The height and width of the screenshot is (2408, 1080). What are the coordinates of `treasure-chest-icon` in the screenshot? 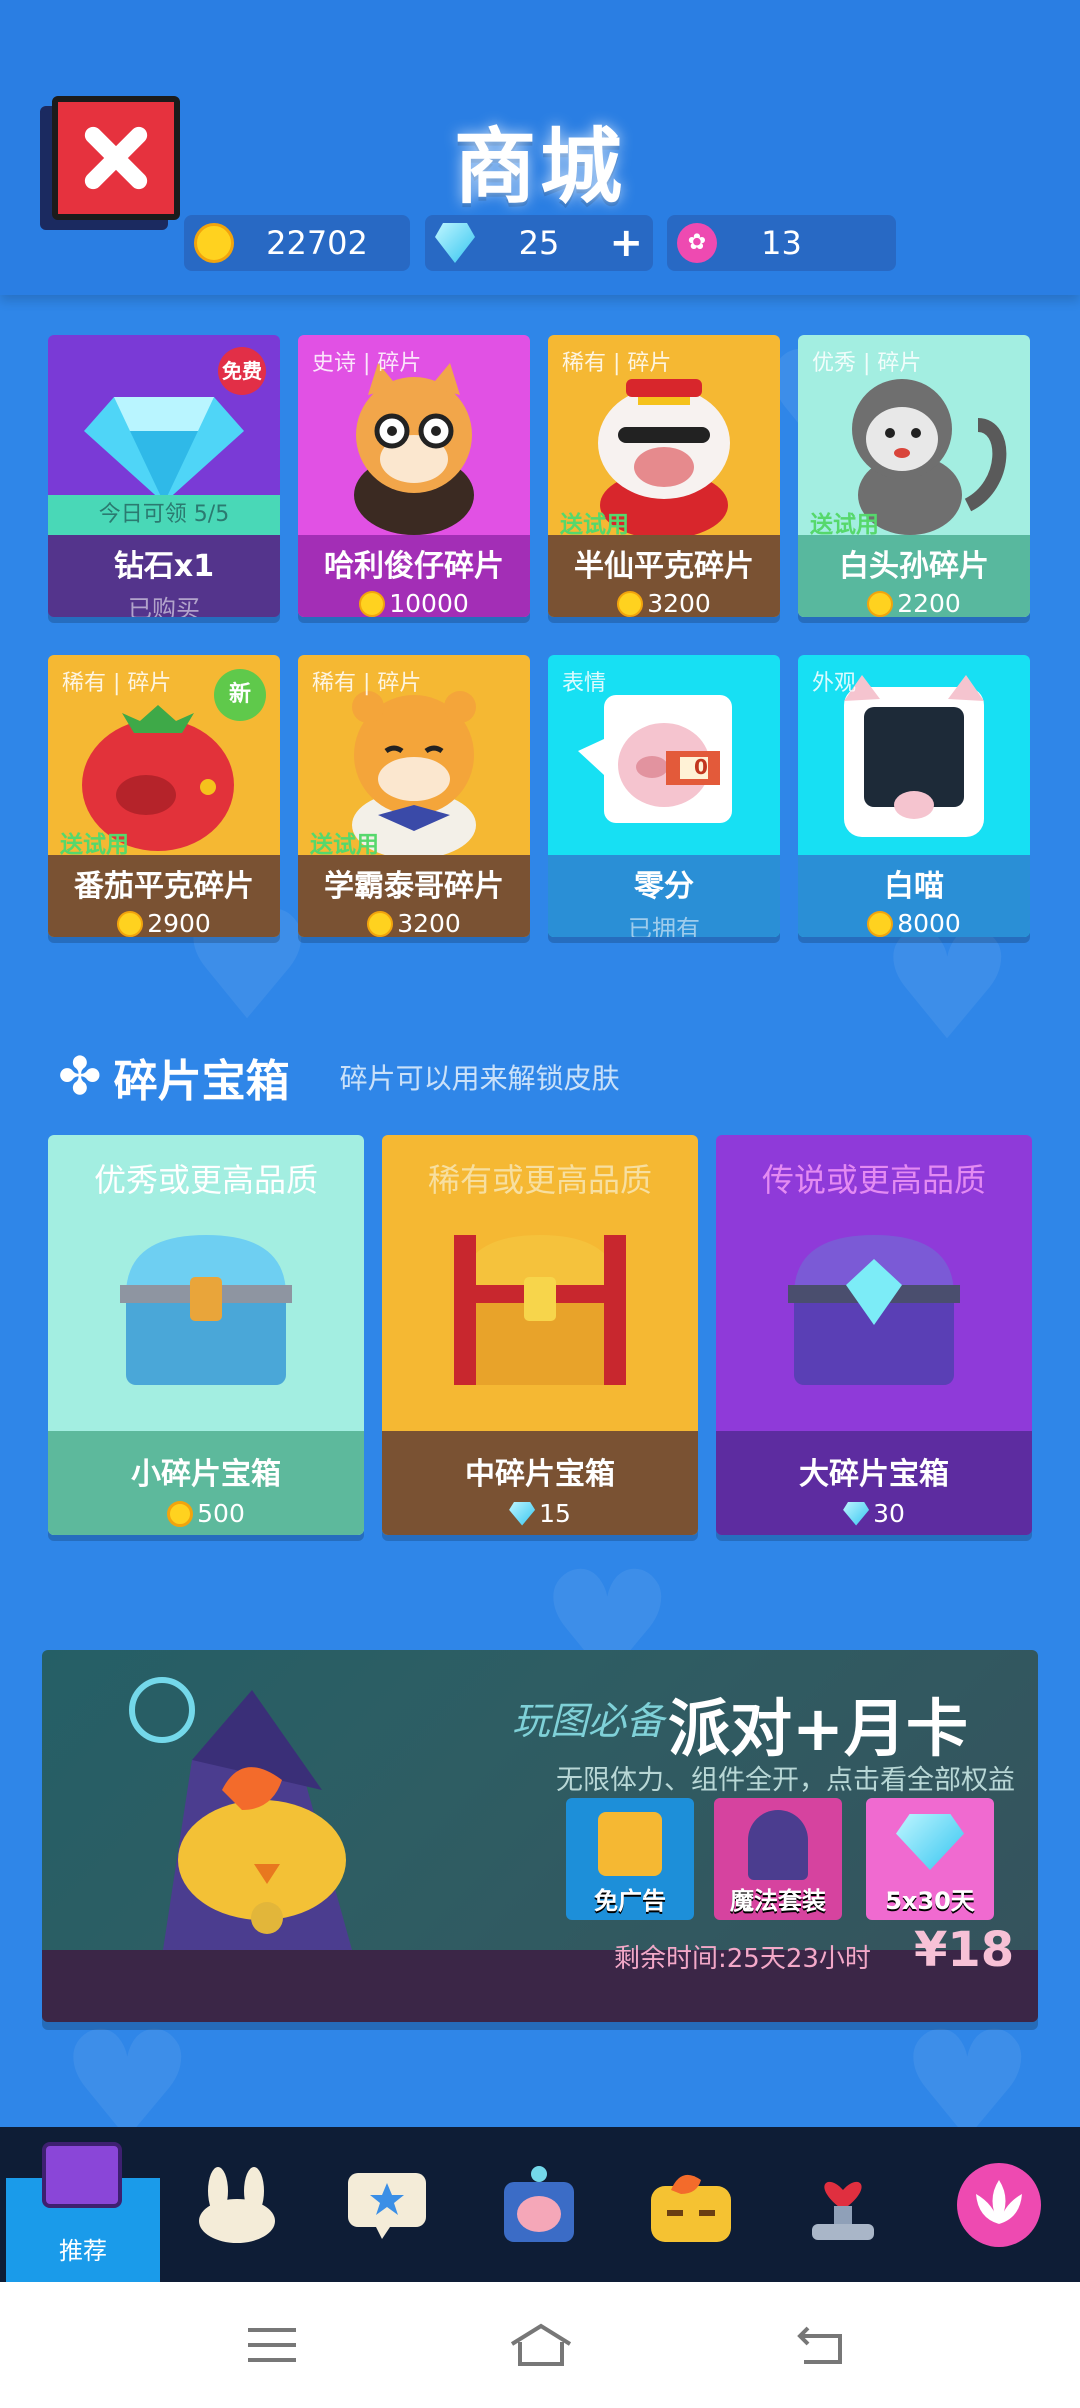 It's located at (82, 2175).